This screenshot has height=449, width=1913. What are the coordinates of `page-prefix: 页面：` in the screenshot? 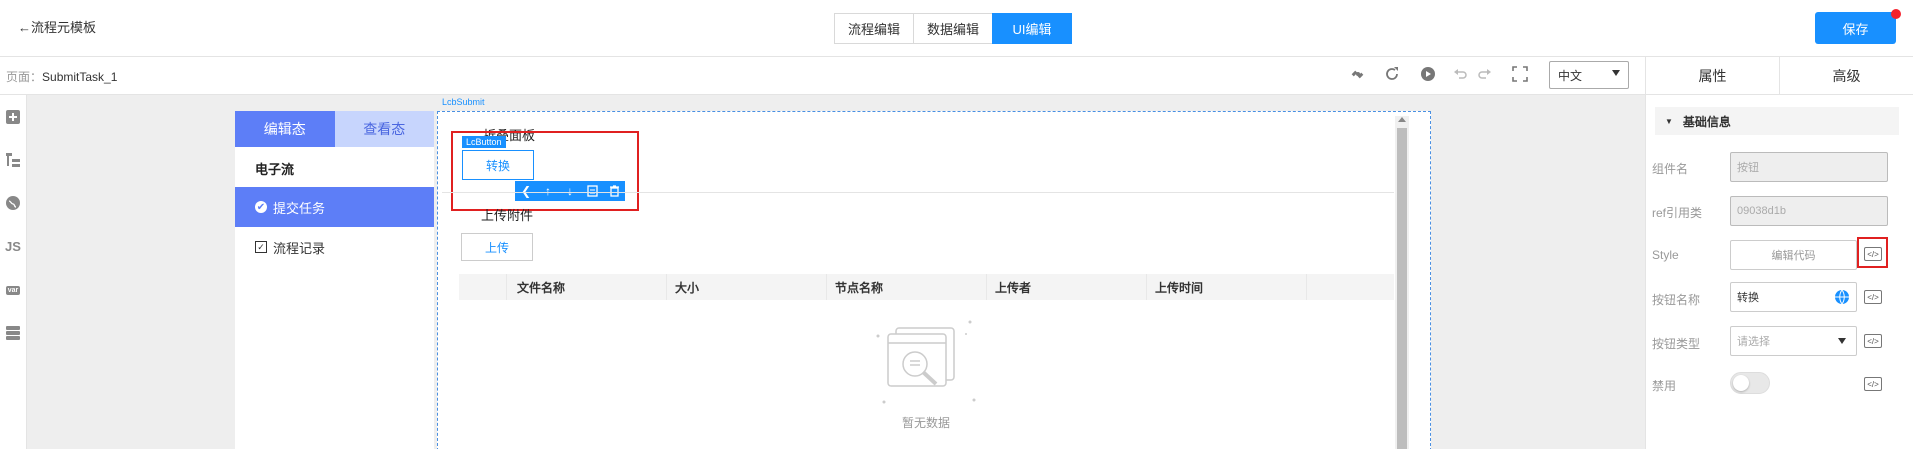 It's located at (24, 77).